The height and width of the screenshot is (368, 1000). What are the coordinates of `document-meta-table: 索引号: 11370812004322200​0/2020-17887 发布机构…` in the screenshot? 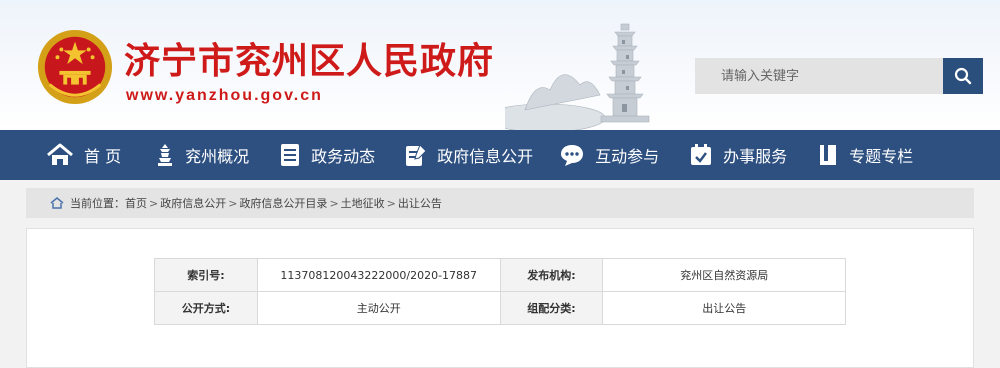 It's located at (500, 291).